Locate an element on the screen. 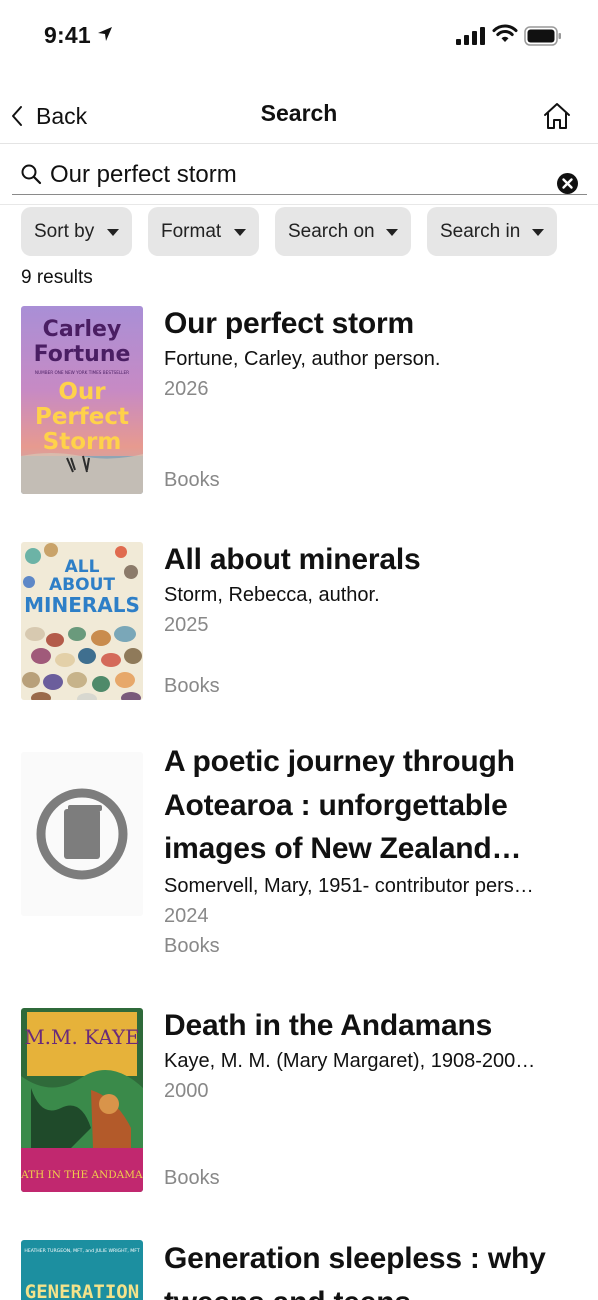 The height and width of the screenshot is (1300, 598). result-year: 2026 is located at coordinates (186, 389).